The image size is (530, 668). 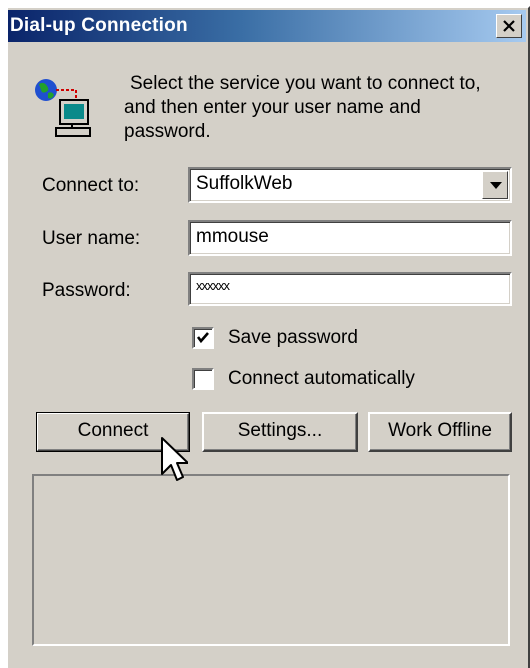 What do you see at coordinates (350, 238) in the screenshot?
I see `user-name-input: mmouse` at bounding box center [350, 238].